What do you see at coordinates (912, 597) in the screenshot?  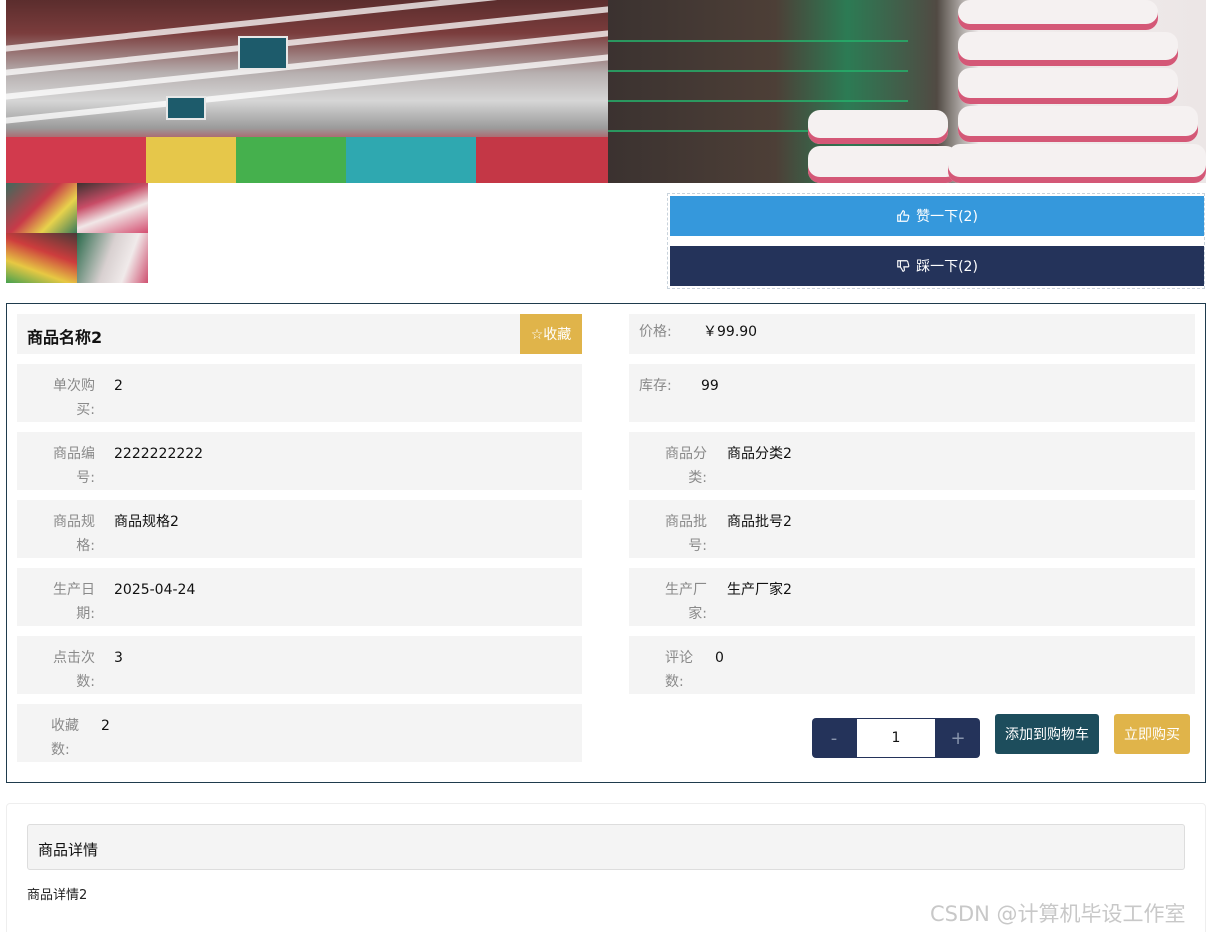 I see `manufacturer-row: 生产厂家: 生产厂家2` at bounding box center [912, 597].